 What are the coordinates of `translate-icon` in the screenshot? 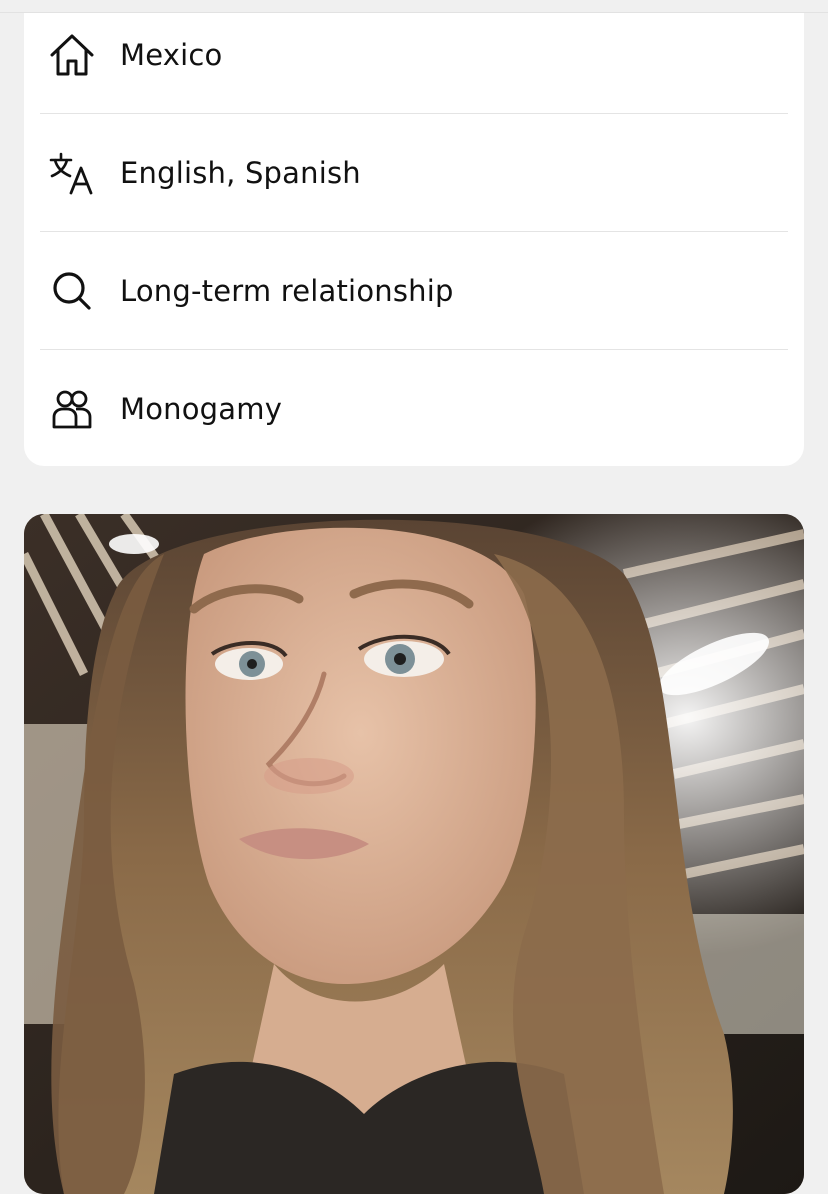 It's located at (72, 173).